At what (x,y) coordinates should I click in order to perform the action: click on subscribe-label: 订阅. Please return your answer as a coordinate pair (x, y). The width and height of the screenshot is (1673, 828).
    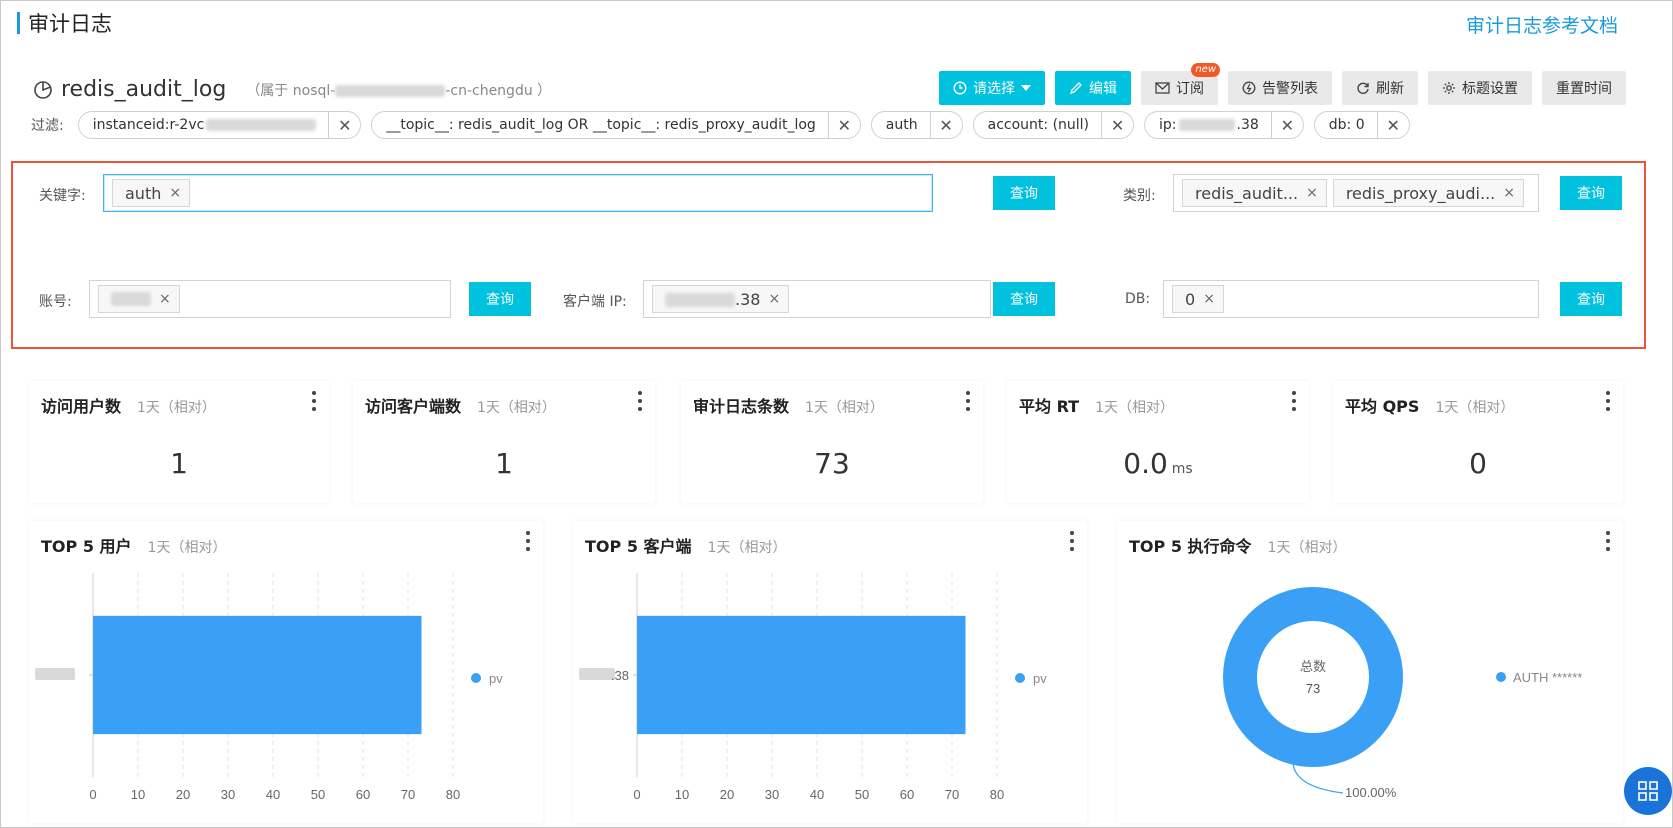
    Looking at the image, I should click on (1190, 89).